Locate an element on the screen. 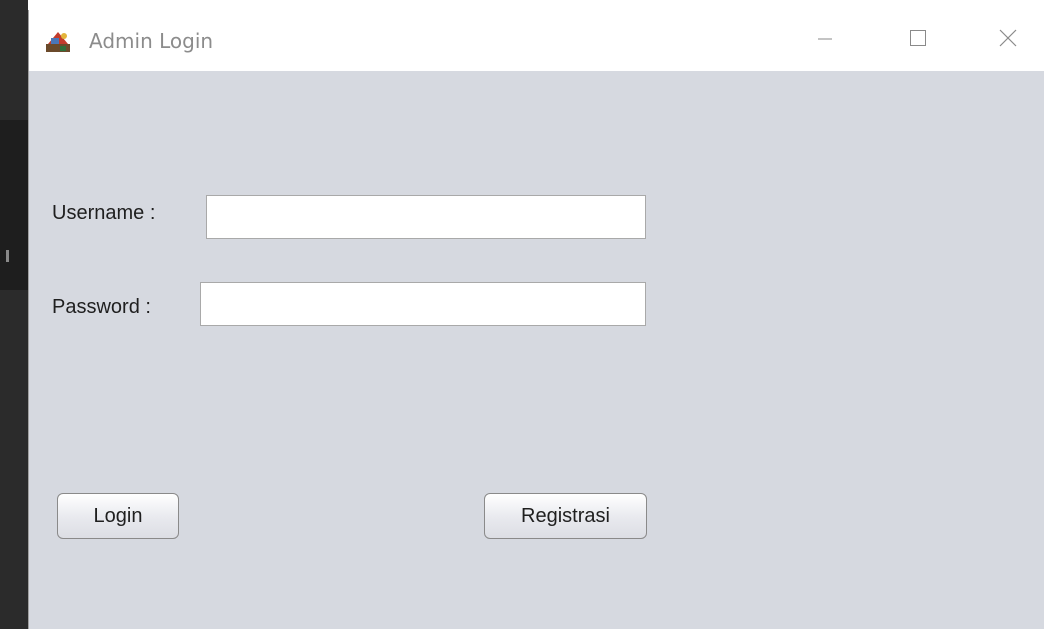 The height and width of the screenshot is (629, 1044). minimize-icon is located at coordinates (825, 40).